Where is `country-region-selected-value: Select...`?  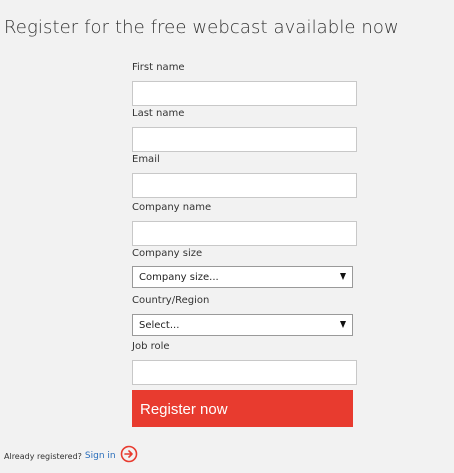
country-region-selected-value: Select... is located at coordinates (159, 325).